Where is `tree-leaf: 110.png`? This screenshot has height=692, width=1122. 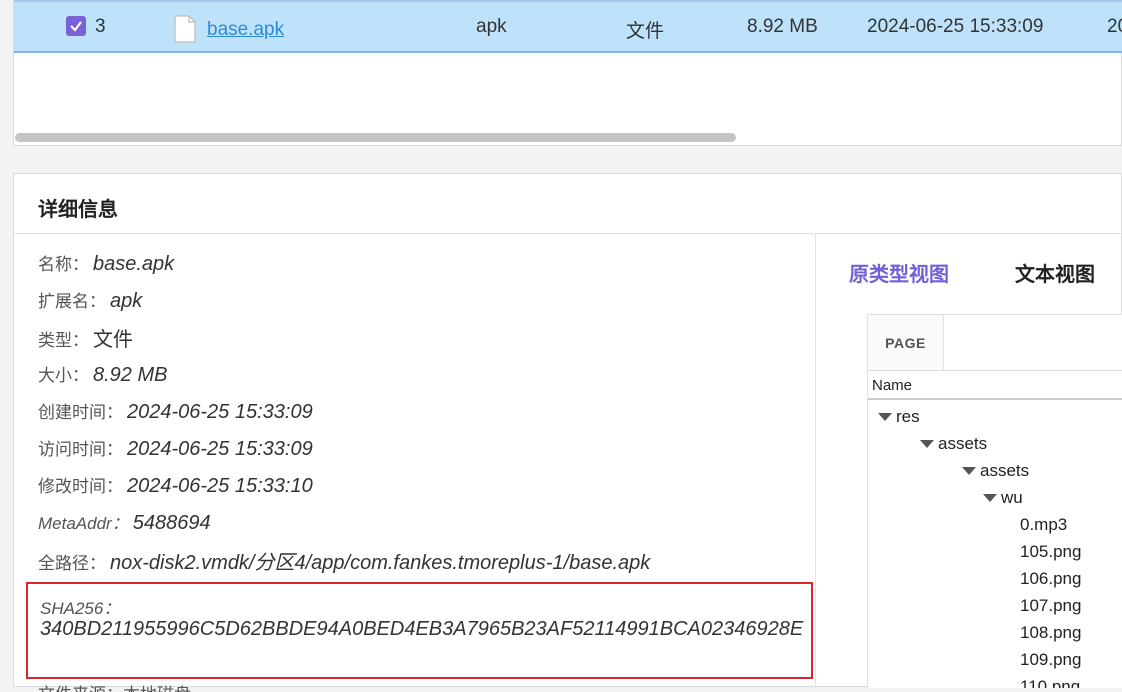
tree-leaf: 110.png is located at coordinates (1050, 682).